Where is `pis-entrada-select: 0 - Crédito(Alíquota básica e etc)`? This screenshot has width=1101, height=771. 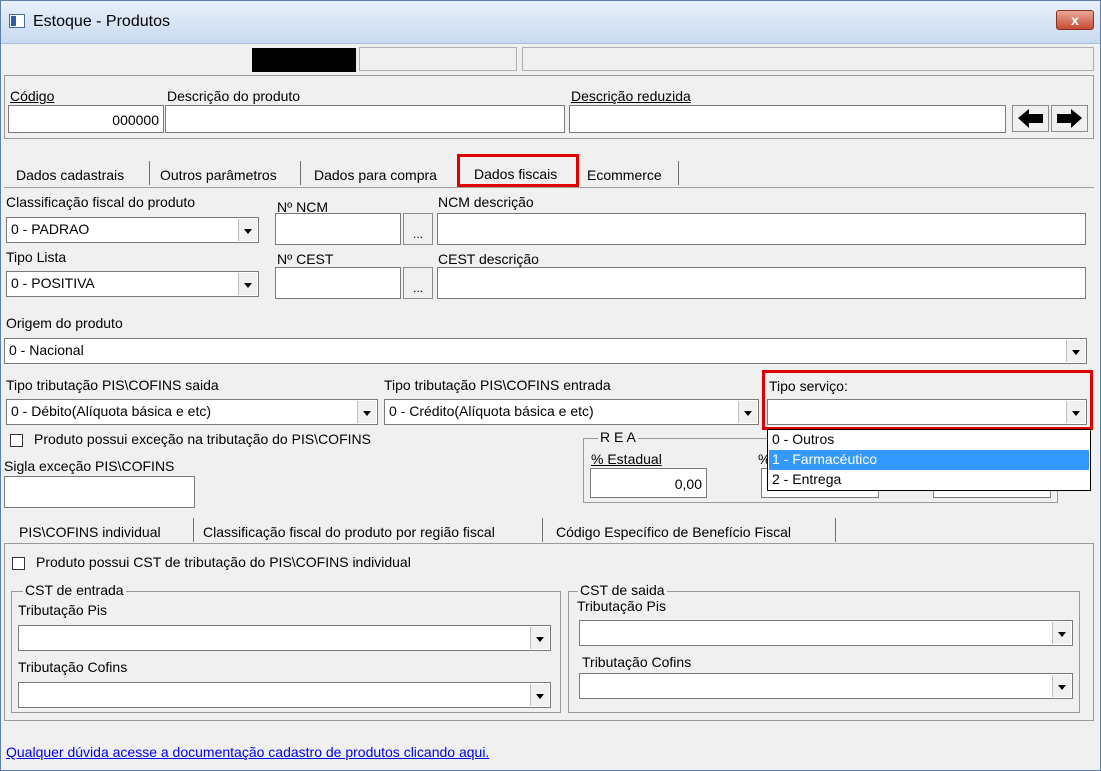
pis-entrada-select: 0 - Crédito(Alíquota básica e etc) is located at coordinates (571, 412).